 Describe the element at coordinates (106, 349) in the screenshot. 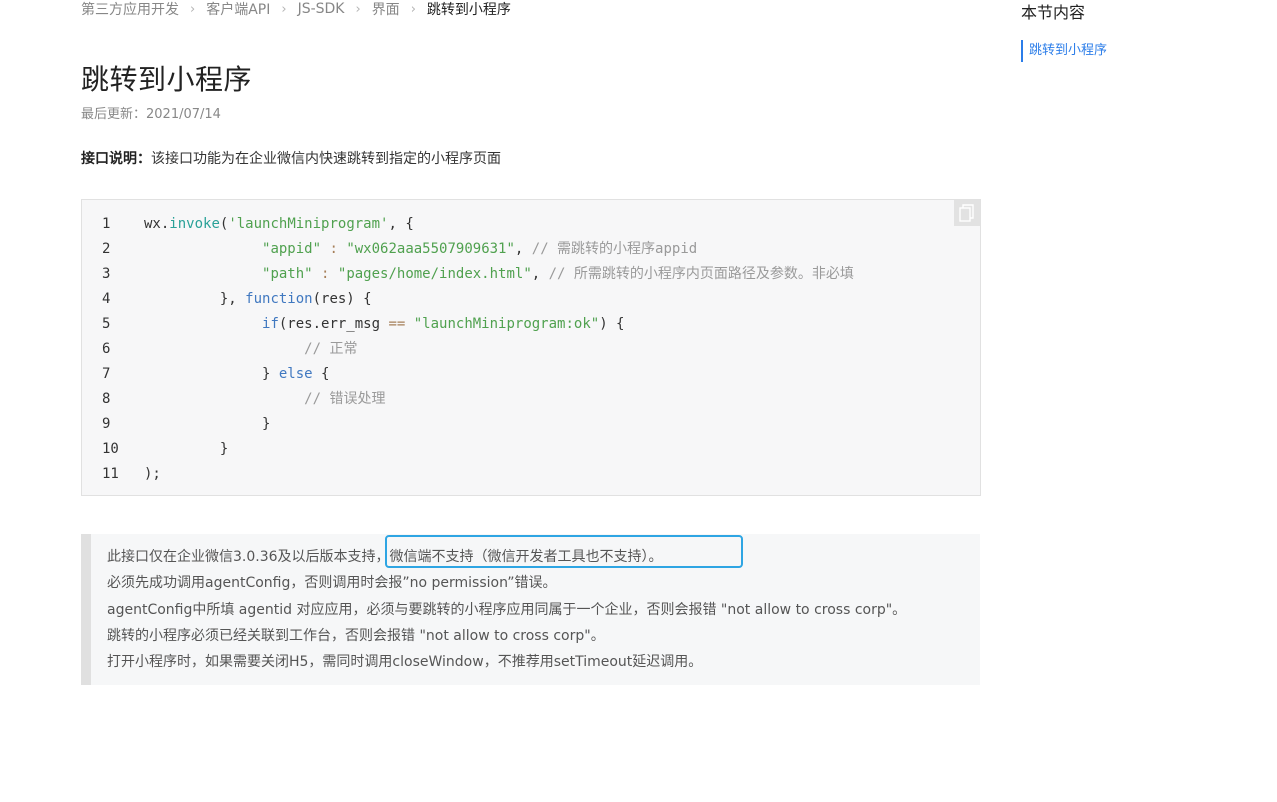

I see `line-number: 6` at that location.